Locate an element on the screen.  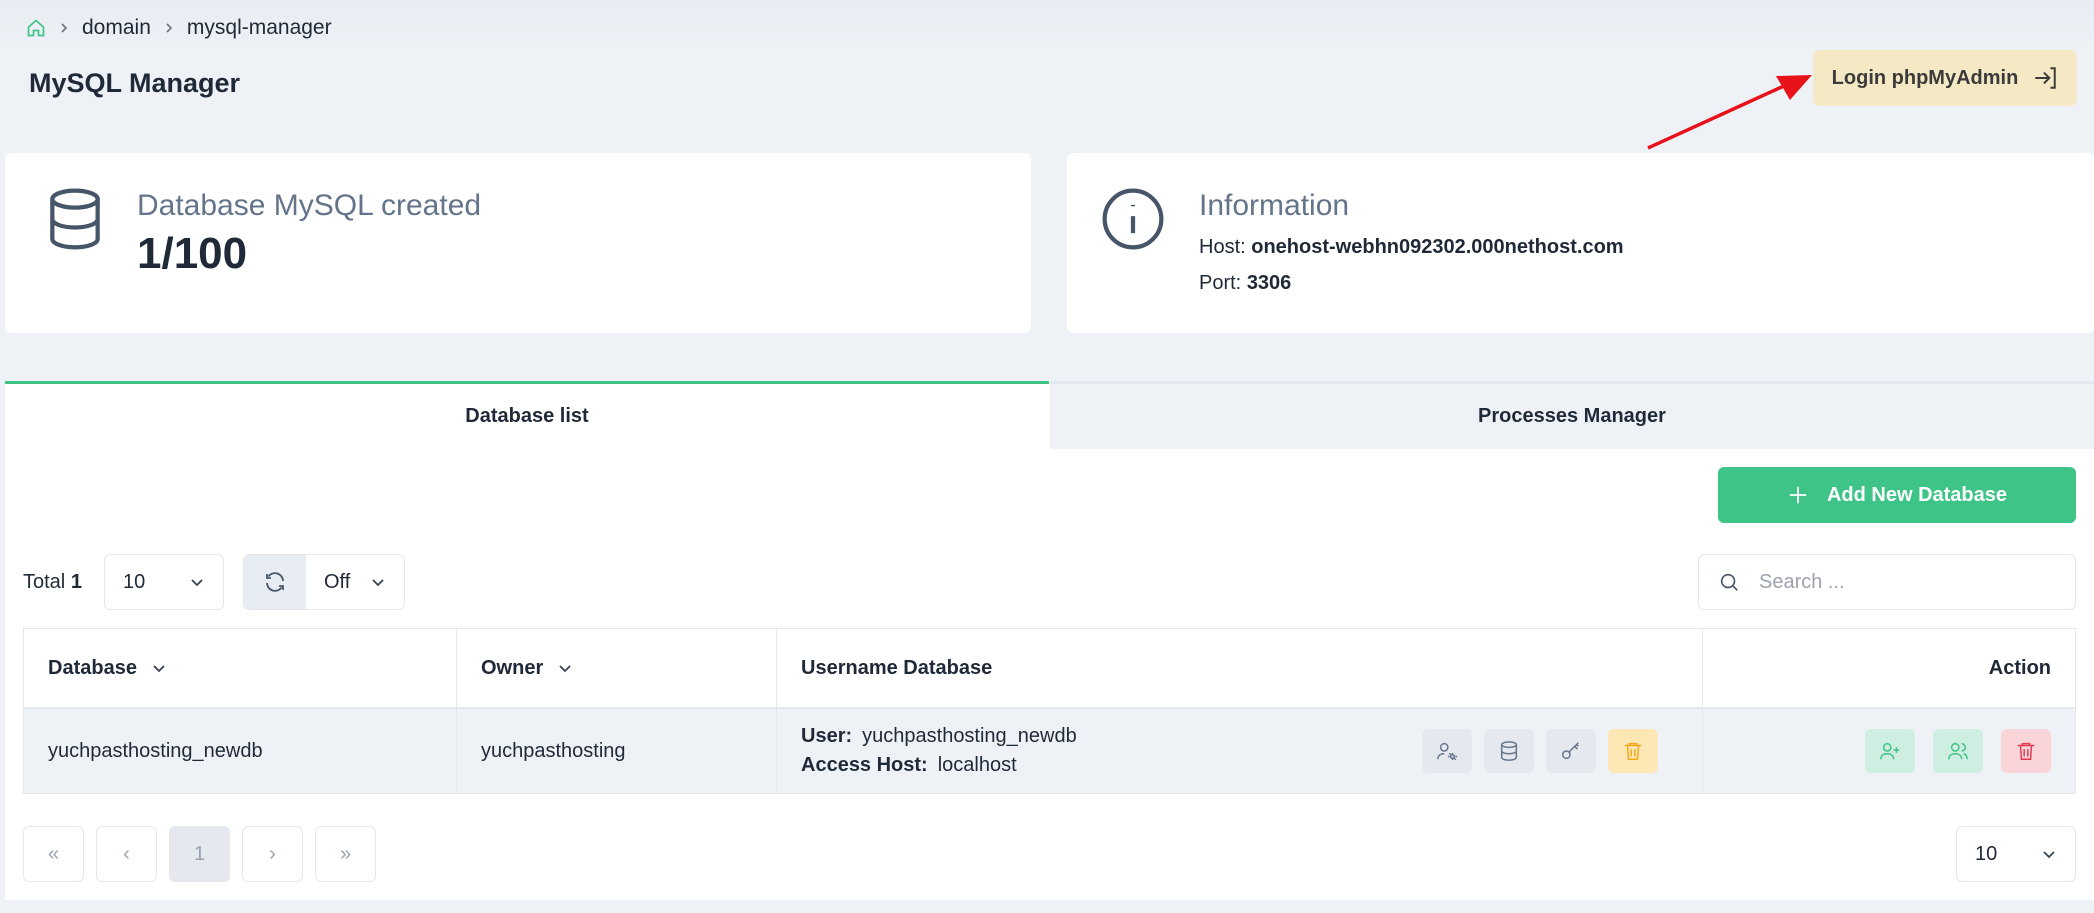
first-page-button: « is located at coordinates (53, 854).